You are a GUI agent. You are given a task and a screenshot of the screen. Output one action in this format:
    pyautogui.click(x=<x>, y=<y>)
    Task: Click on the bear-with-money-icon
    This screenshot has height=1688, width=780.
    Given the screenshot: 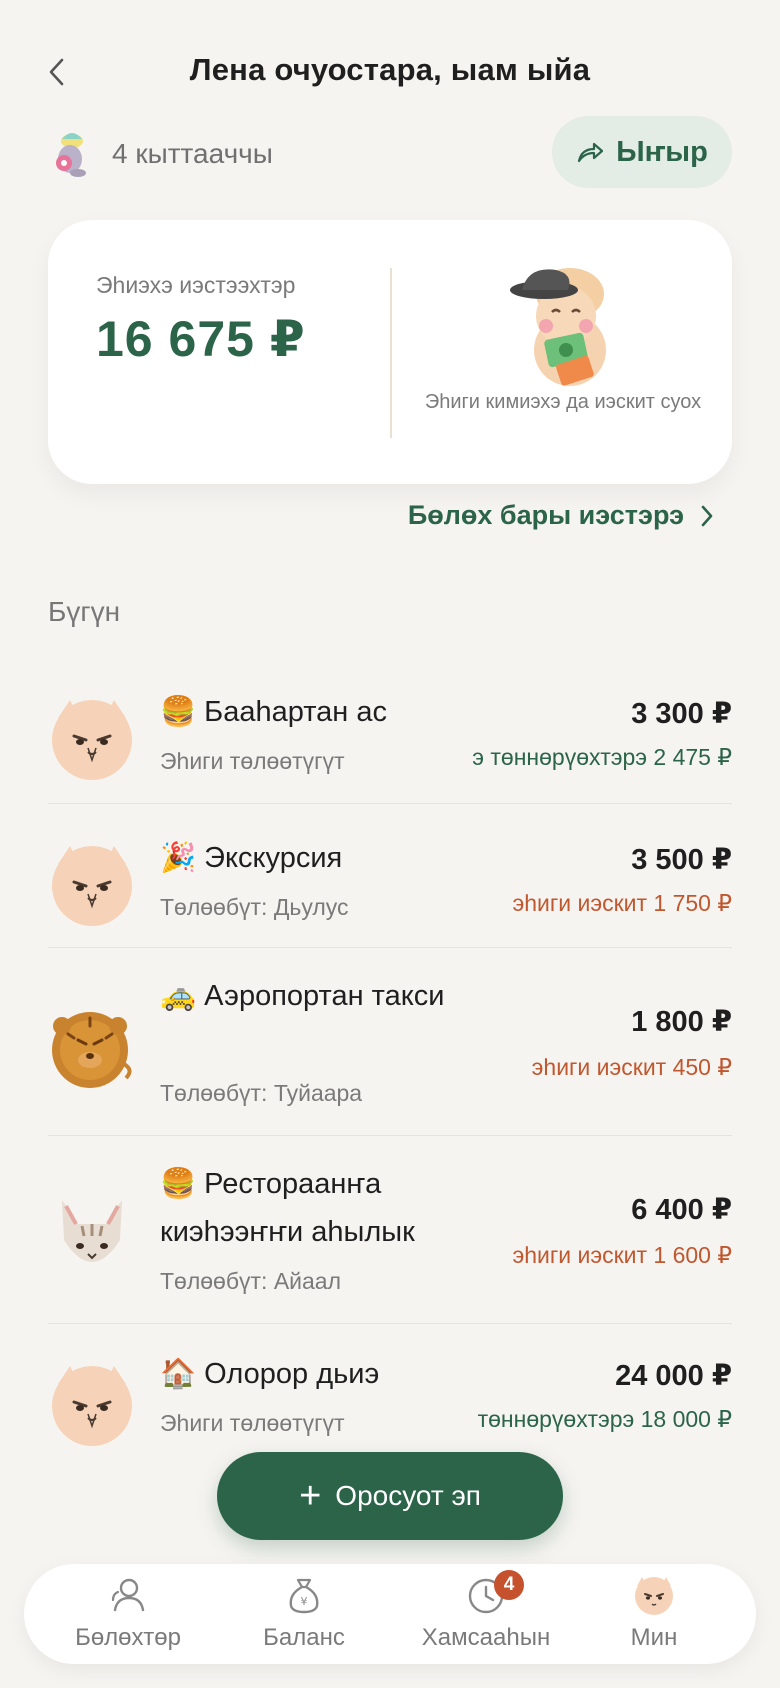 What is the action you would take?
    pyautogui.click(x=558, y=327)
    